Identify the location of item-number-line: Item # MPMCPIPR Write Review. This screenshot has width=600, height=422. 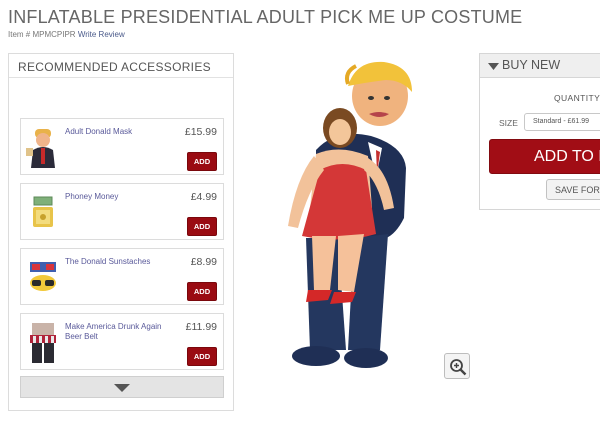
(66, 34).